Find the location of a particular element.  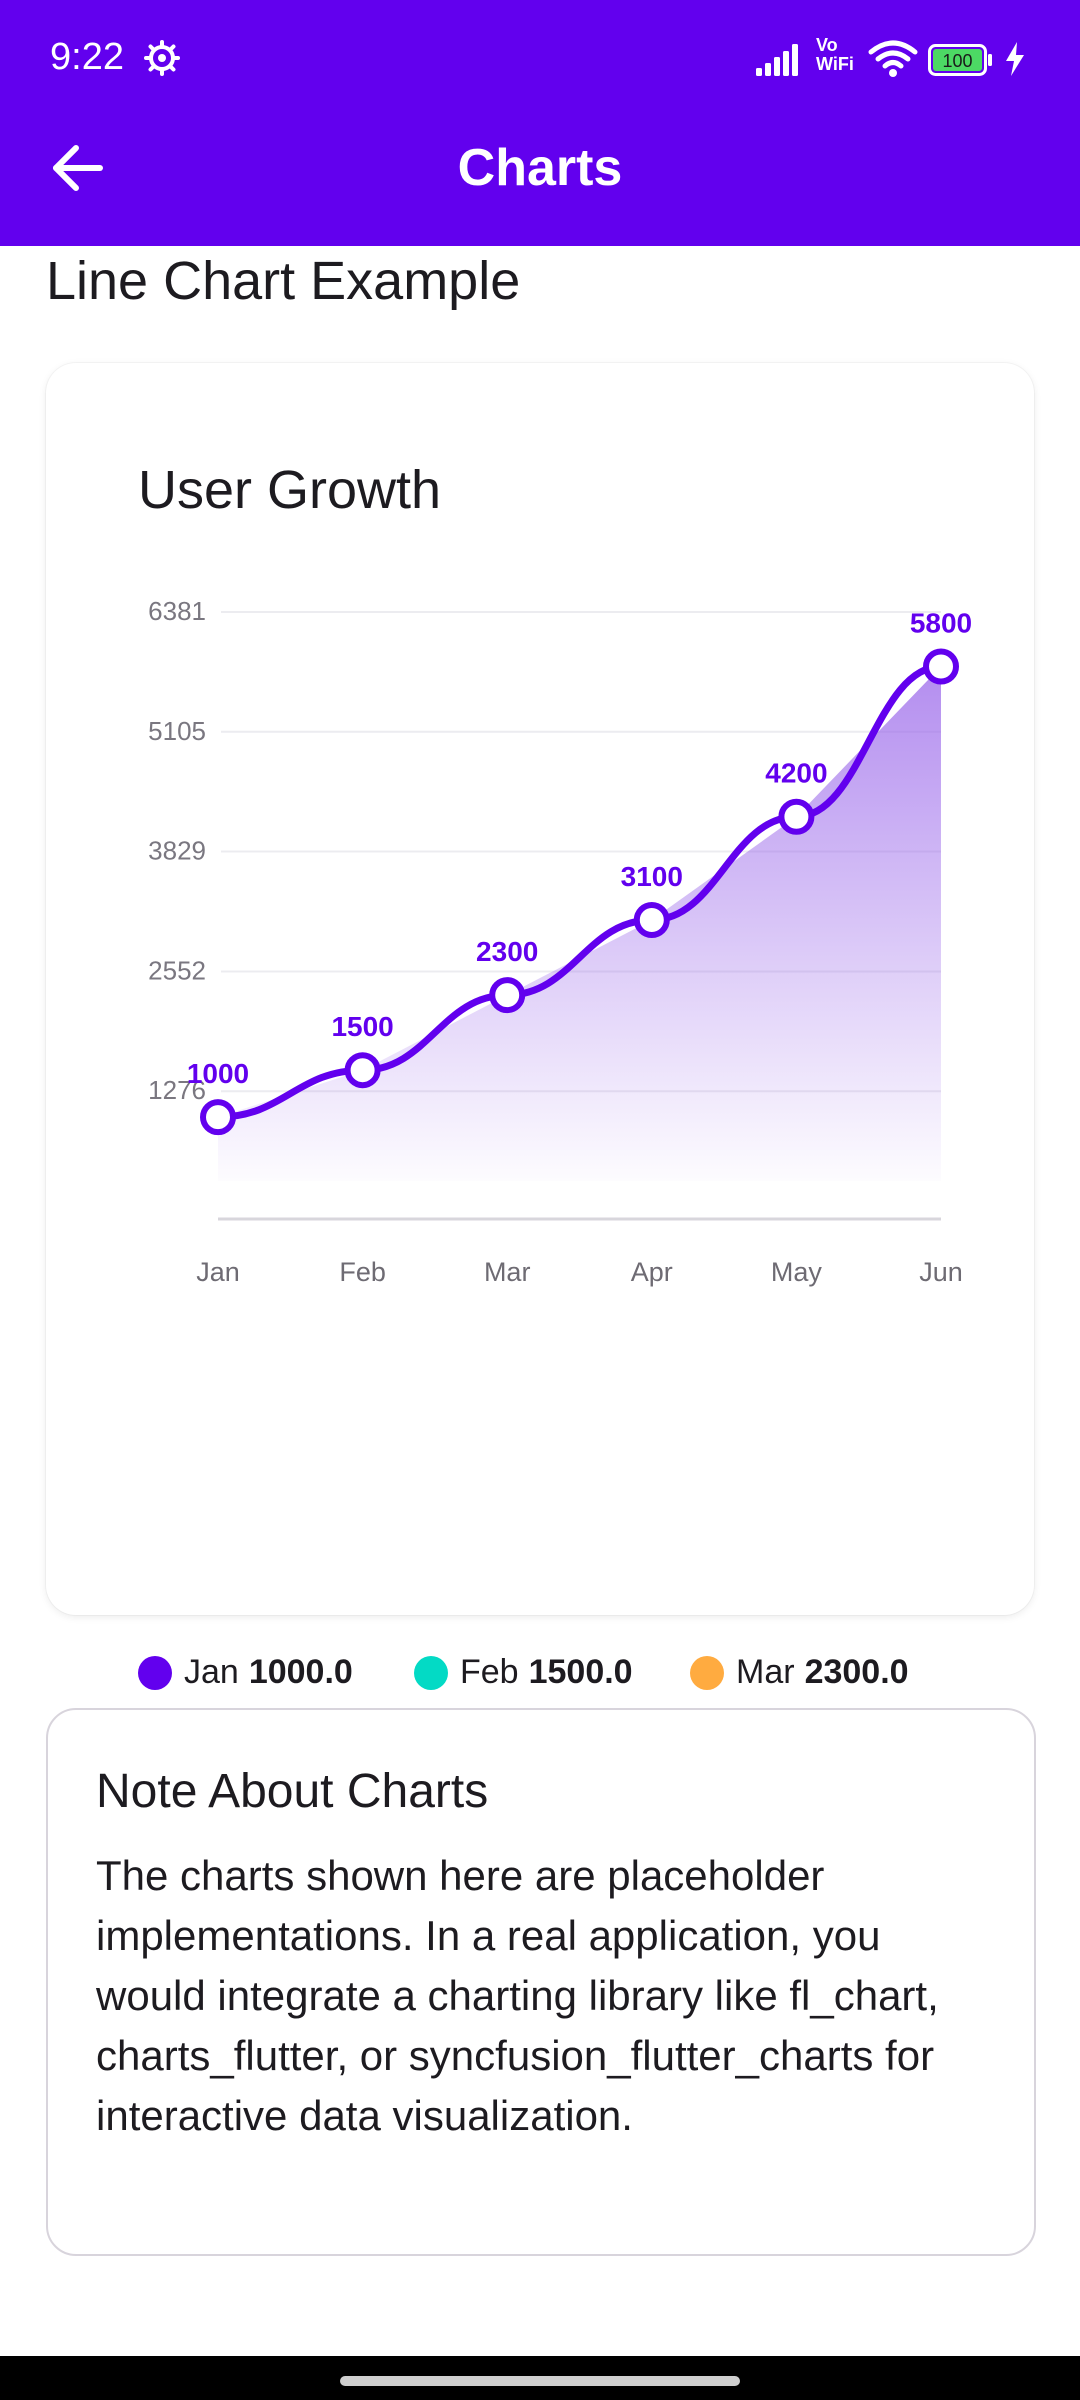

legend-item-feb: Feb 1500.0 is located at coordinates (523, 1672).